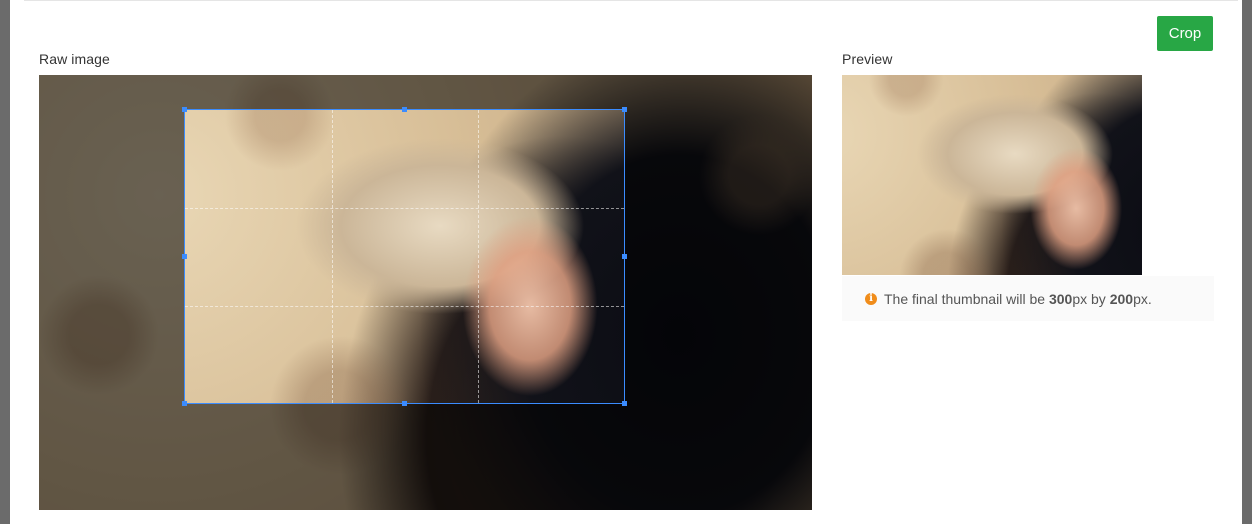 The height and width of the screenshot is (524, 1252). Describe the element at coordinates (184, 256) in the screenshot. I see `crop-handle-left` at that location.